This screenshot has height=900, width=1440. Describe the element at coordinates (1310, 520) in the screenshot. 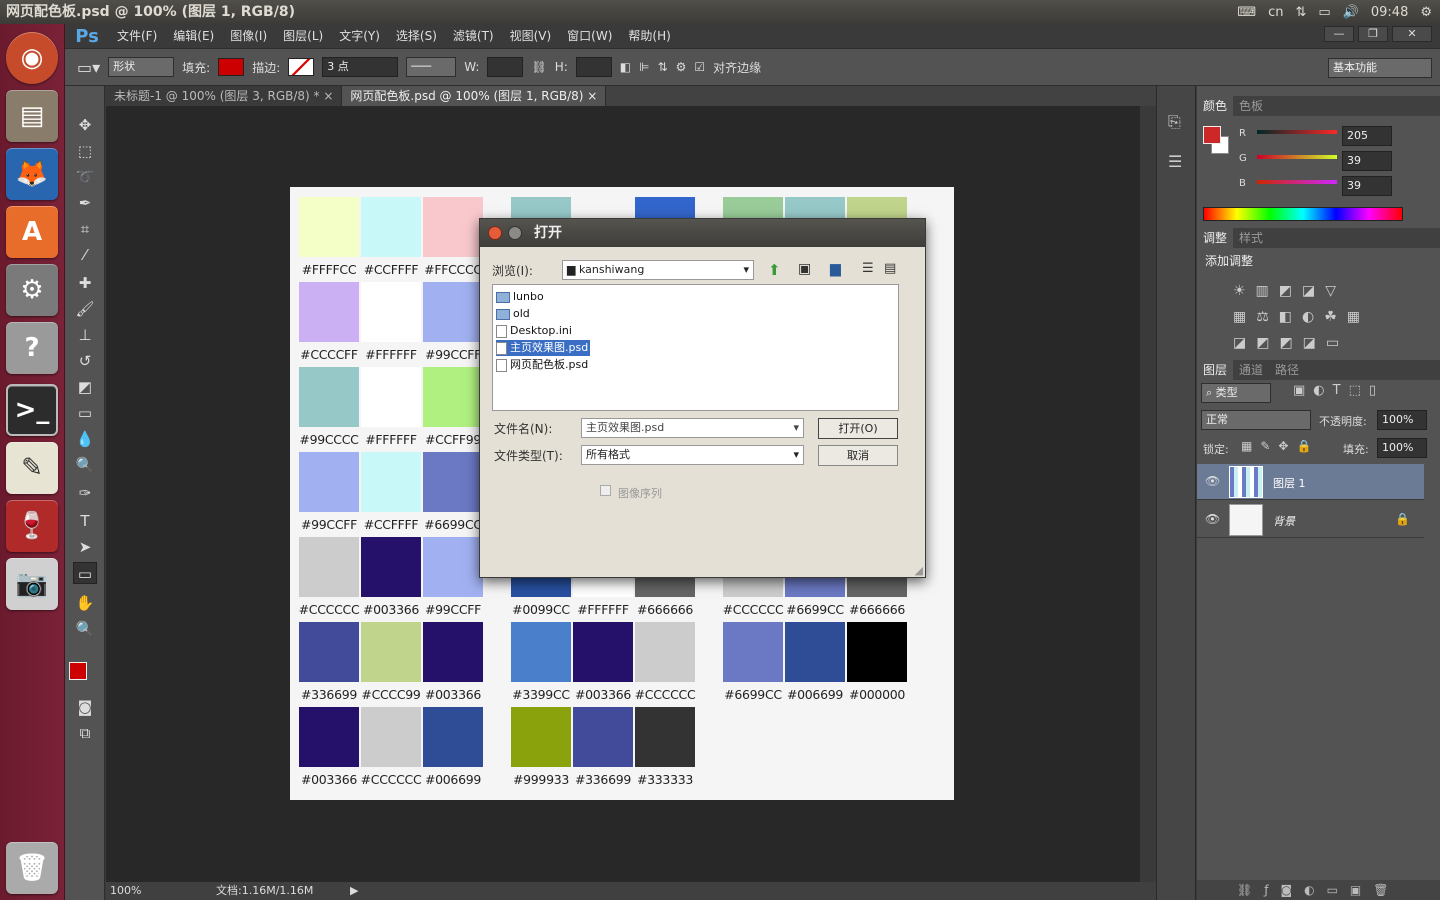

I see `layer-row-background: 👁 背景 🔒` at that location.